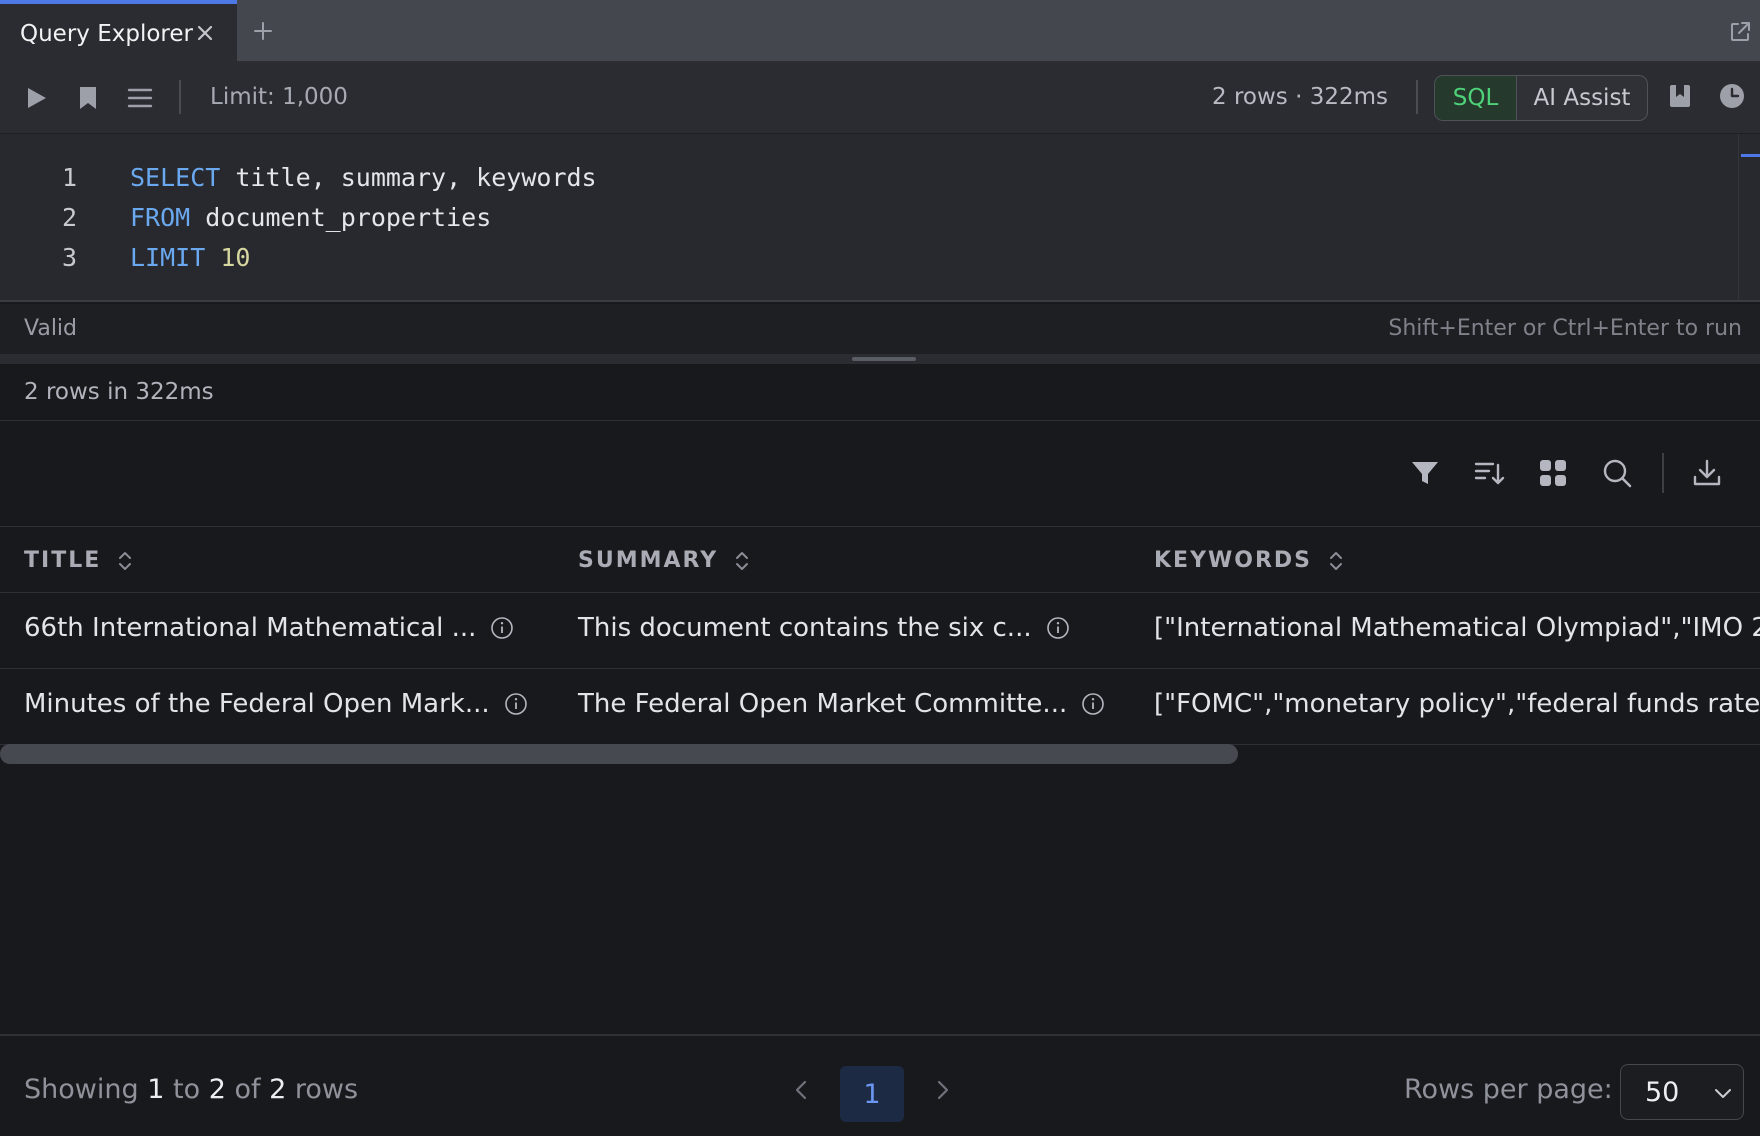 This screenshot has width=1760, height=1136. Describe the element at coordinates (1425, 473) in the screenshot. I see `filter-icon` at that location.